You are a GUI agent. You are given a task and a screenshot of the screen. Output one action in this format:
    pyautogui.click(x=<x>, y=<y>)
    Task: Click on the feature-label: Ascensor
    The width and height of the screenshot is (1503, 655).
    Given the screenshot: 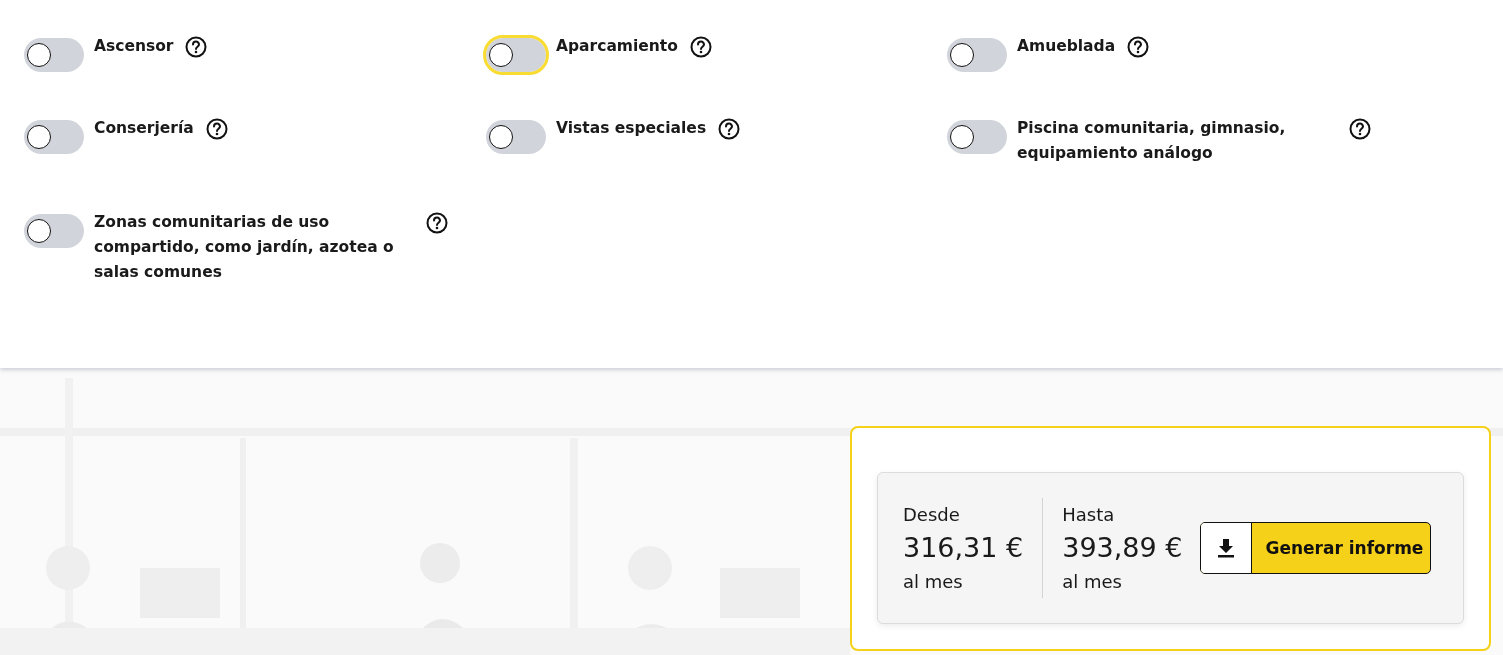 What is the action you would take?
    pyautogui.click(x=134, y=46)
    